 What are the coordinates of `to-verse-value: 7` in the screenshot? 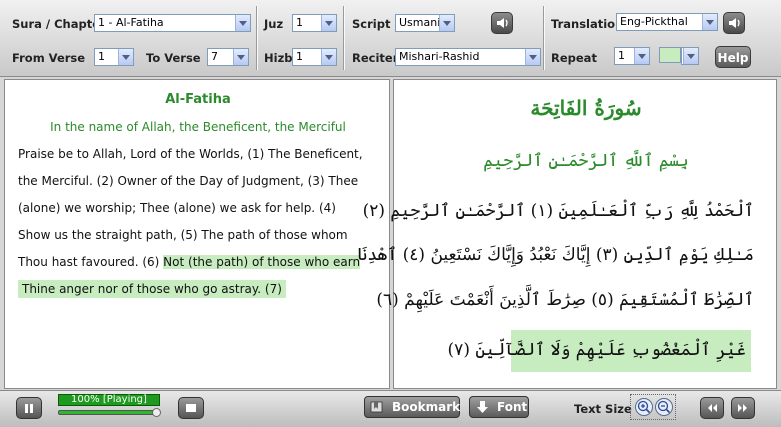 It's located at (214, 56).